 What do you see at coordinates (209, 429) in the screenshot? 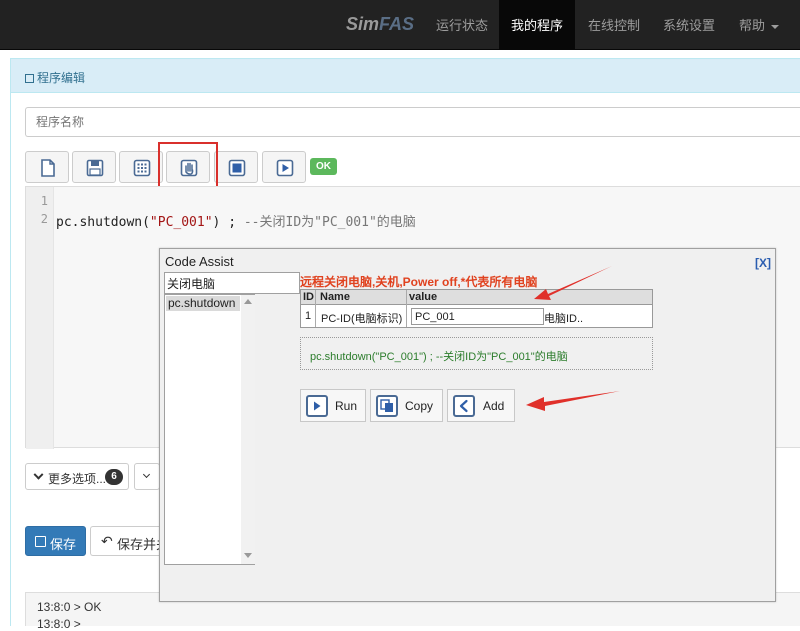
I see `function-list: pc.shutdown` at bounding box center [209, 429].